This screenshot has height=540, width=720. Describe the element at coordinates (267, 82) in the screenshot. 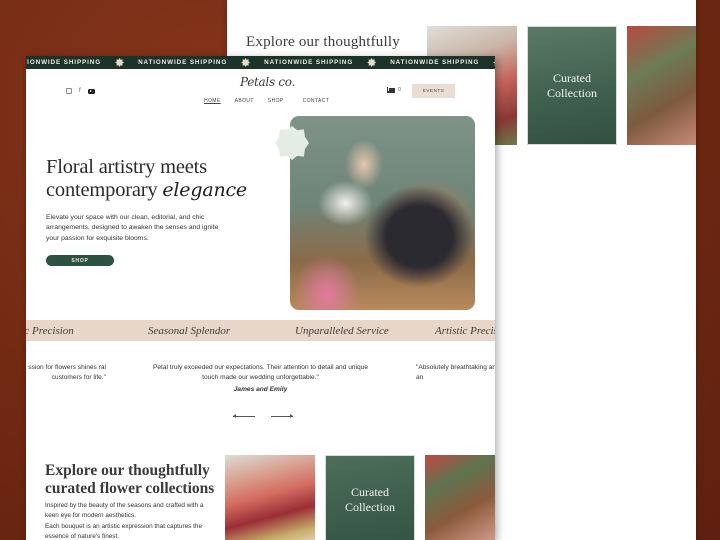

I see `logo: Petals co.` at that location.